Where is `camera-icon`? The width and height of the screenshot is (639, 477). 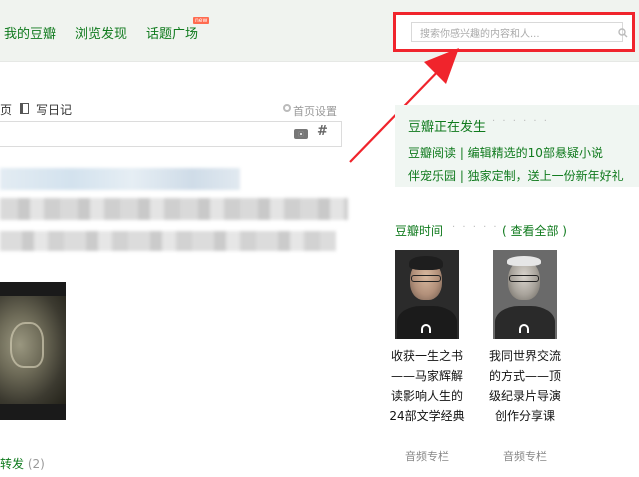
camera-icon is located at coordinates (301, 134).